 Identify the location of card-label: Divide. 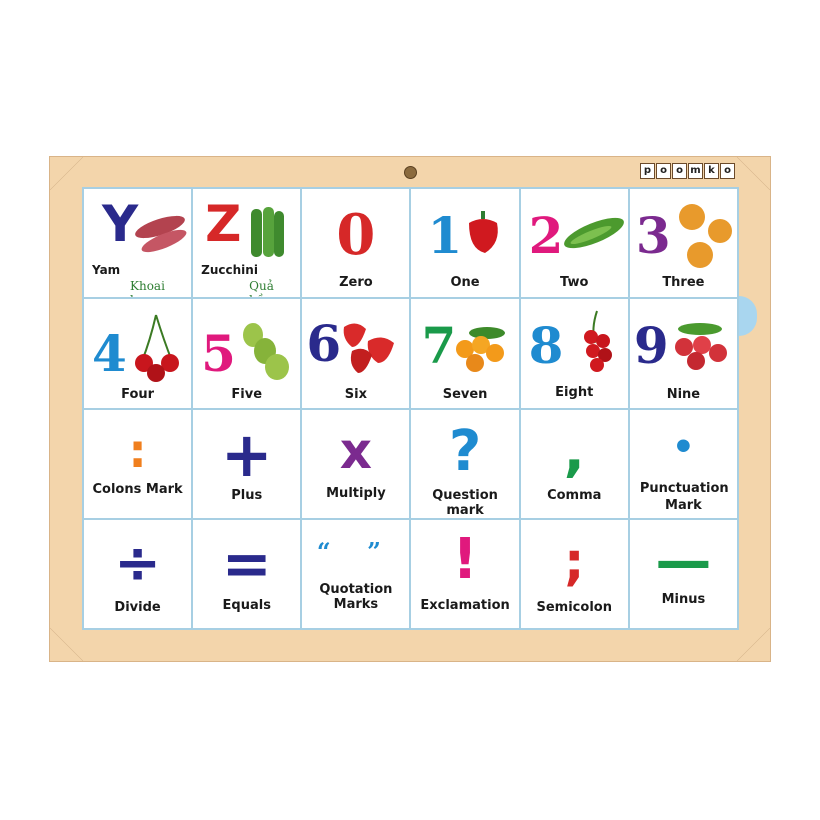
(137, 607).